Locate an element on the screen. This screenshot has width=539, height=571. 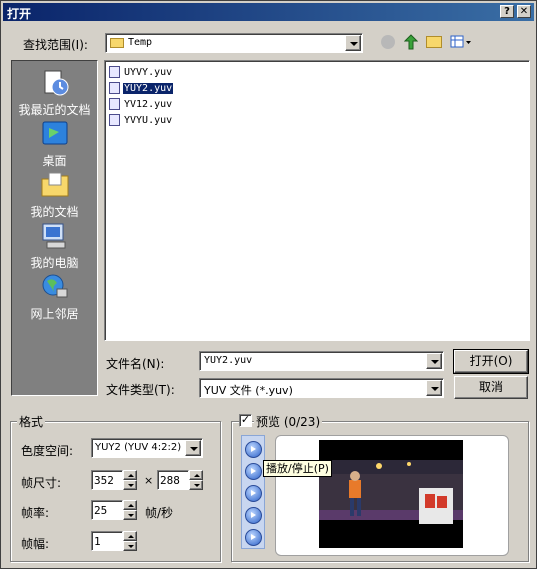
place-label: 我的文档 is located at coordinates (54, 212).